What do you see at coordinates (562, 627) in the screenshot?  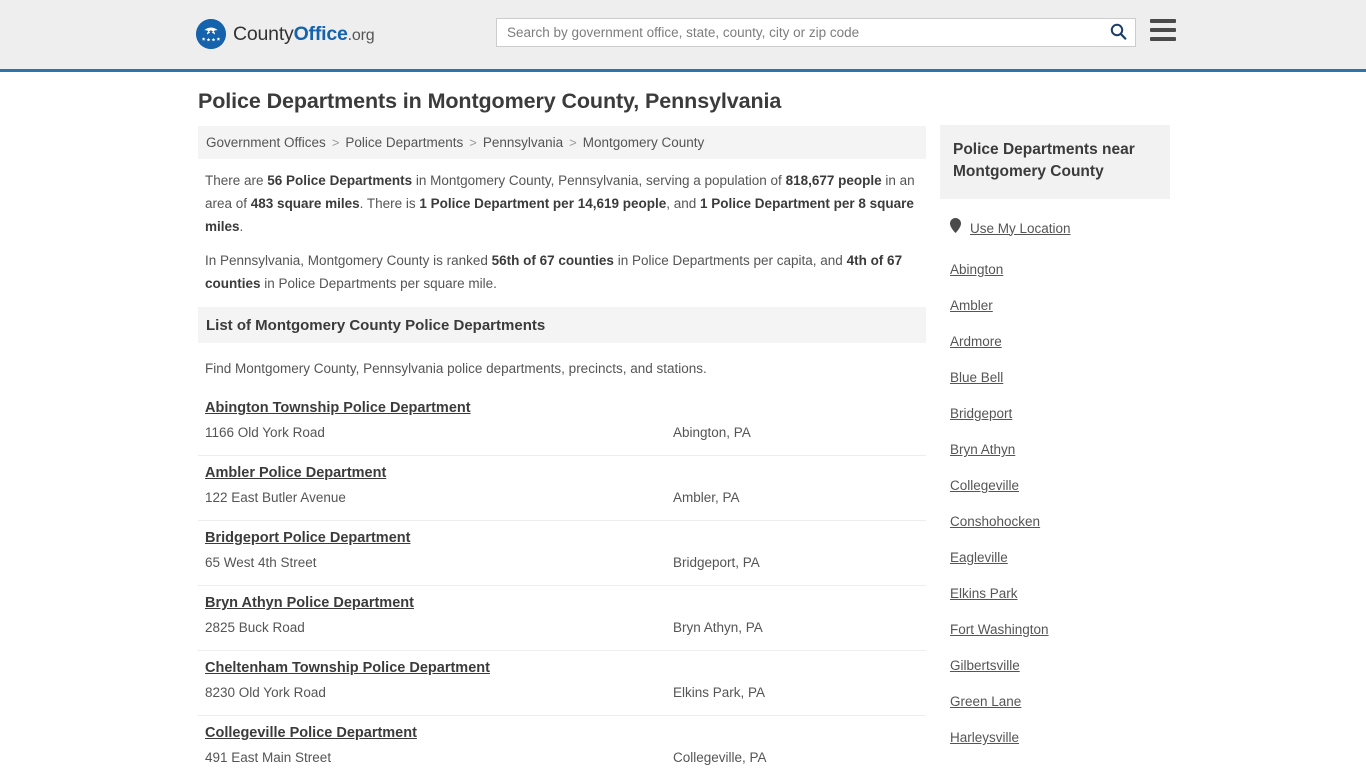 I see `police-department-detail: 2825 Buck Road Bryn Athyn, PA` at bounding box center [562, 627].